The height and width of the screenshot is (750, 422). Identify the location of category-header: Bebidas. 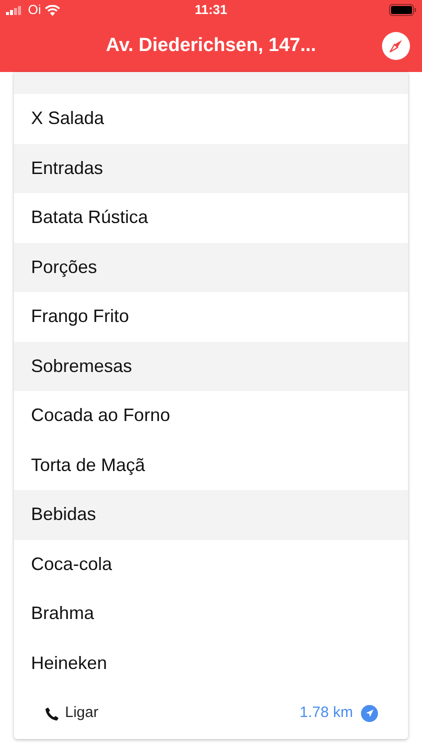
(211, 515).